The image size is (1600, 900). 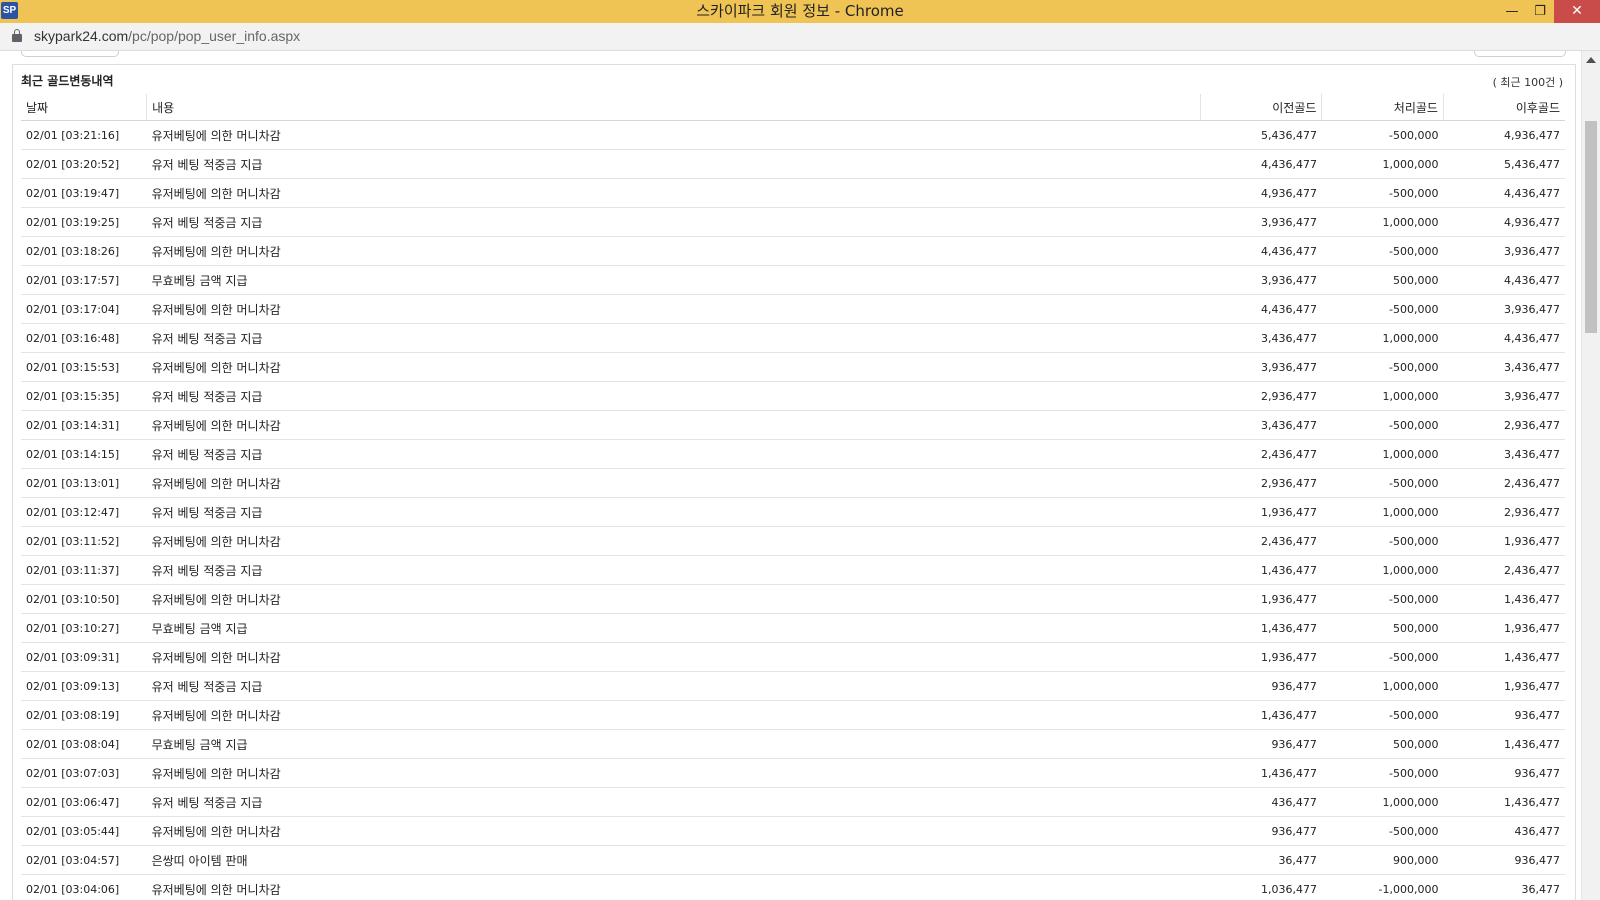 I want to click on cell-date: 02/01 [03:20:52], so click(x=84, y=164).